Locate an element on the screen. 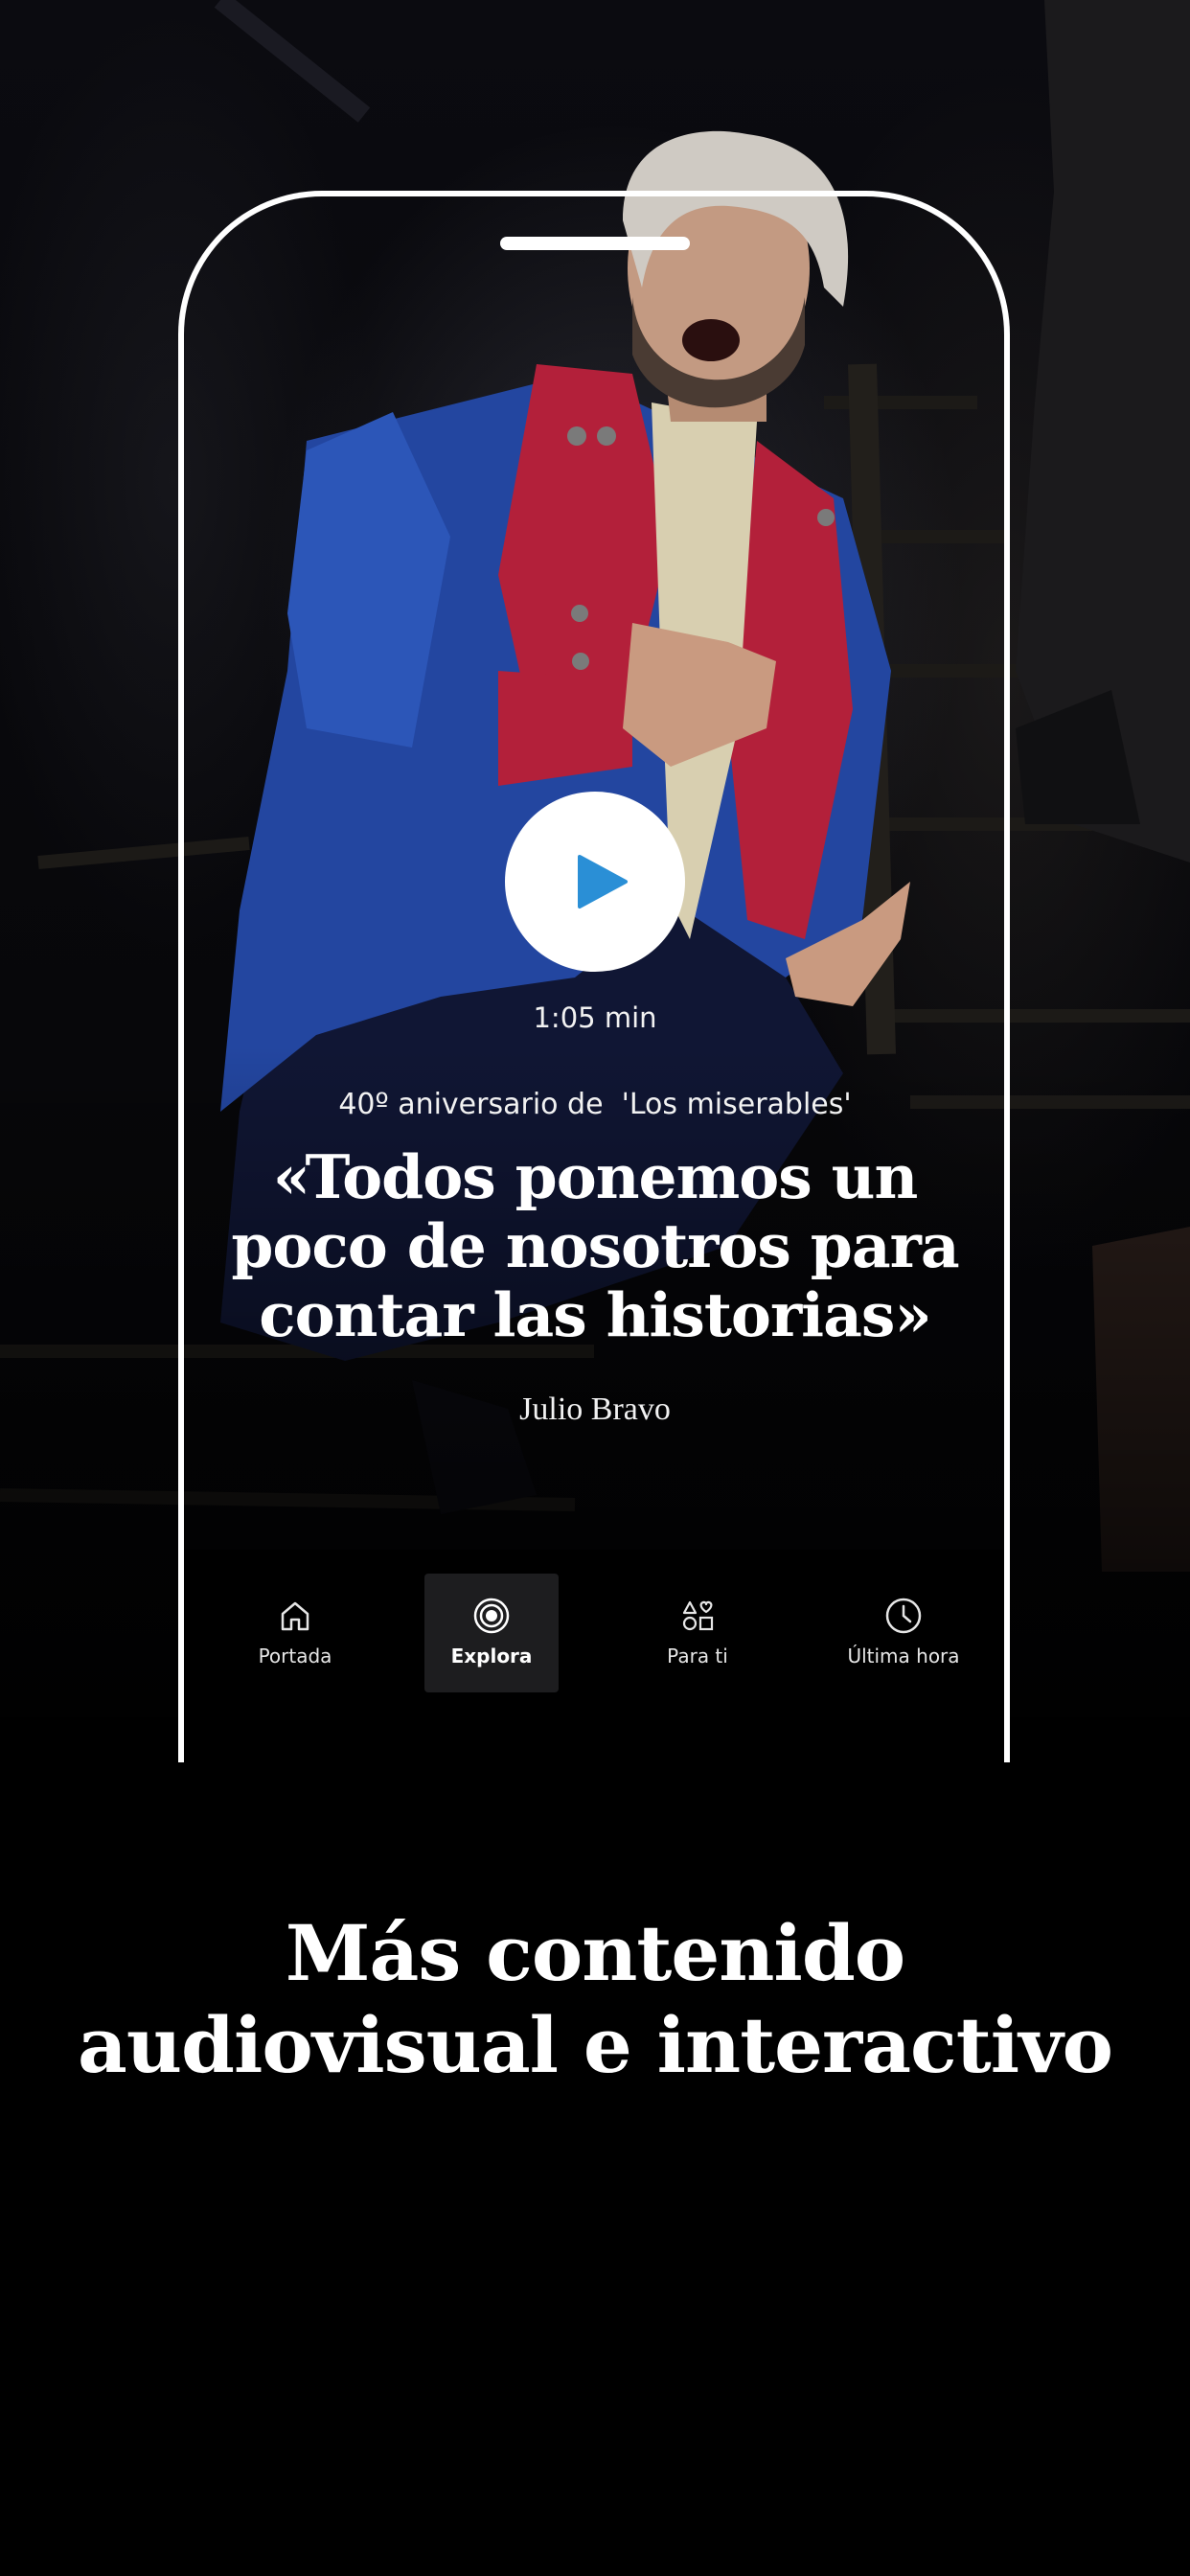 The height and width of the screenshot is (2576, 1190). home-icon is located at coordinates (295, 1616).